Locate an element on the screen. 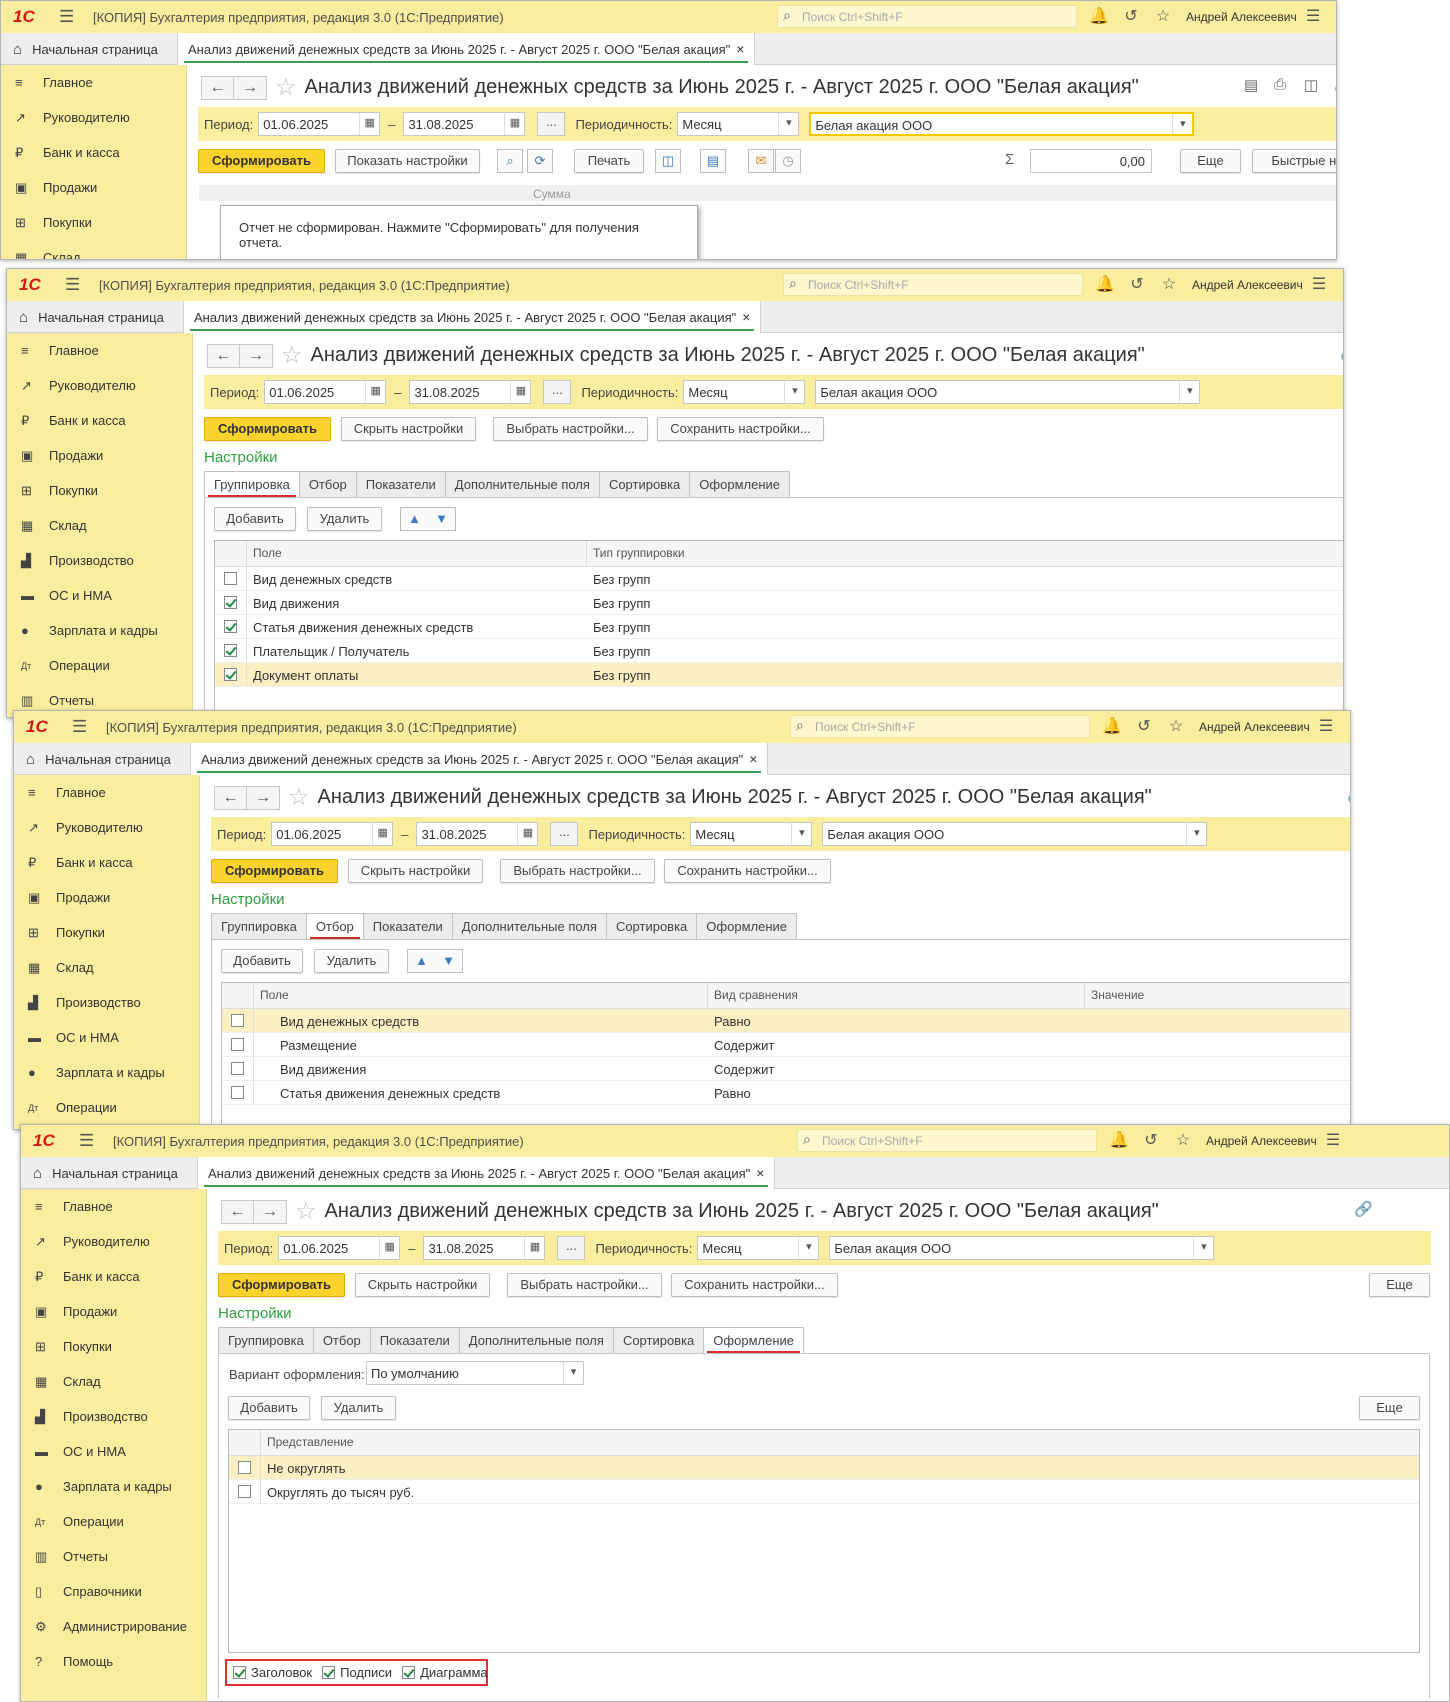 The width and height of the screenshot is (1450, 1702). sidebar-item-production: ▟ Производство is located at coordinates (99, 560).